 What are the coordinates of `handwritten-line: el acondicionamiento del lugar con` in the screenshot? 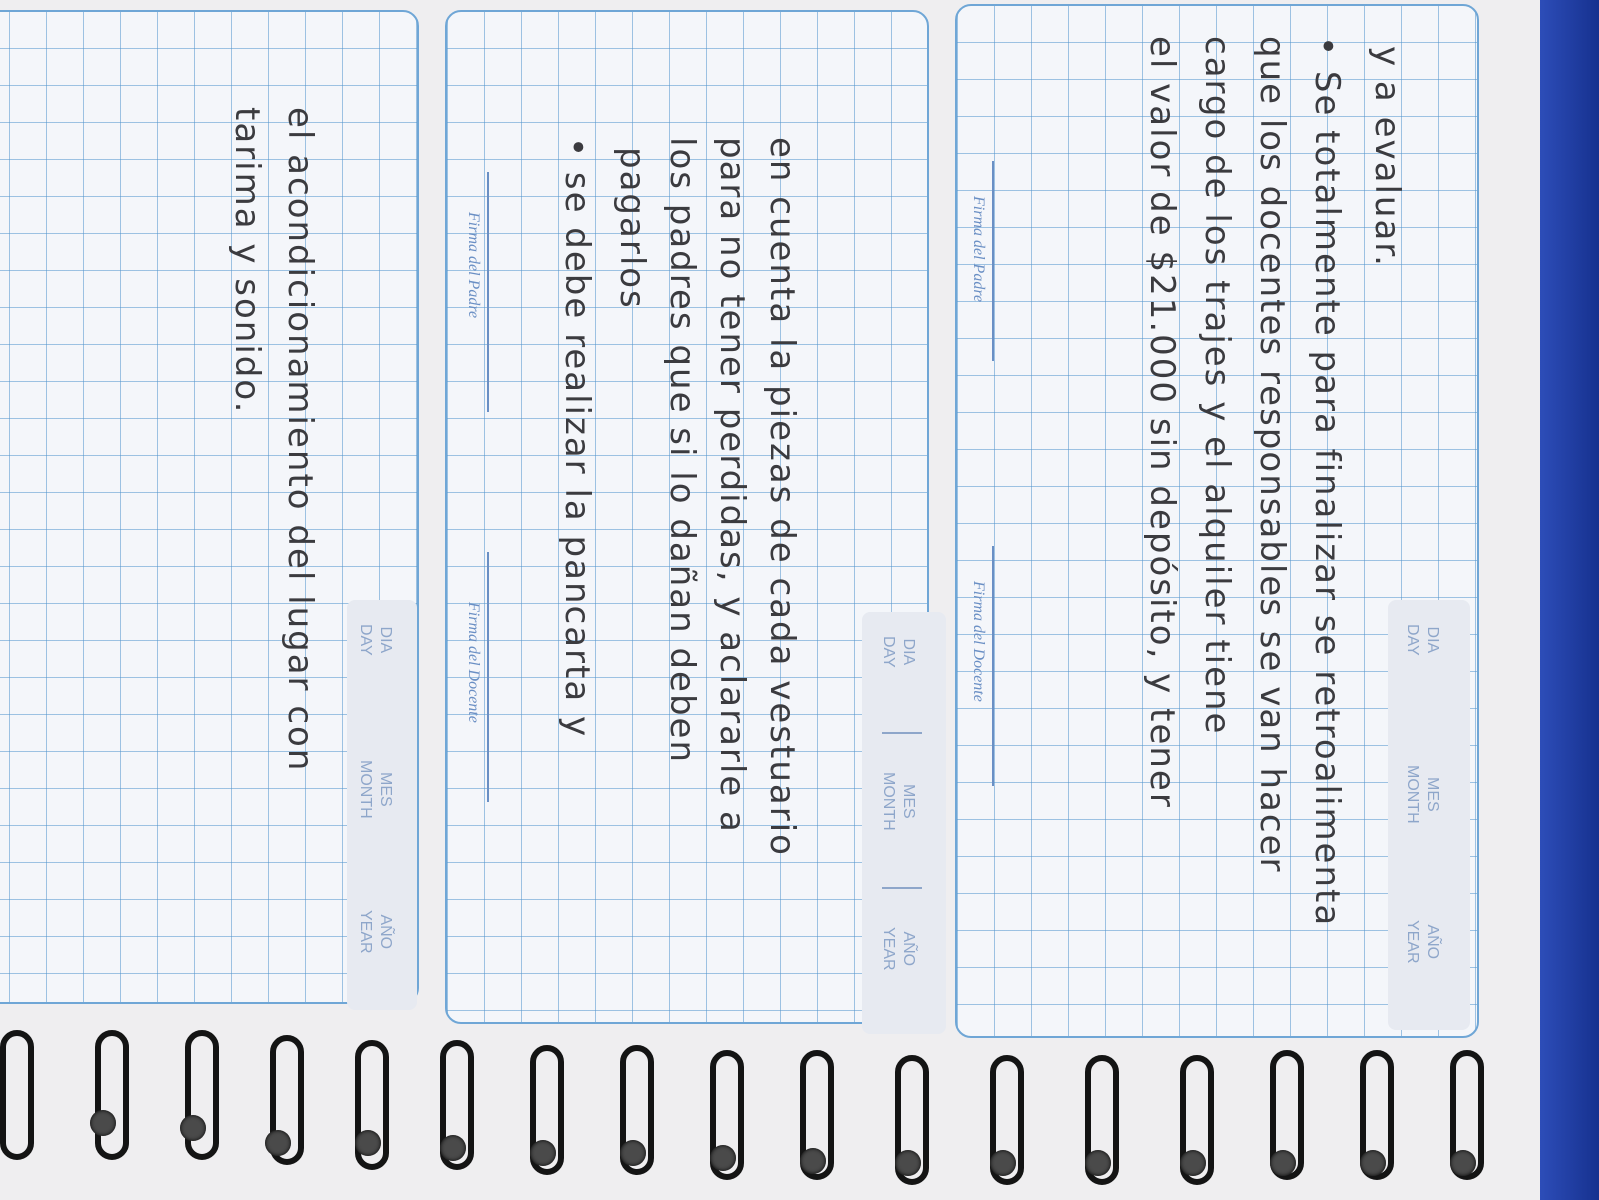 It's located at (300, 440).